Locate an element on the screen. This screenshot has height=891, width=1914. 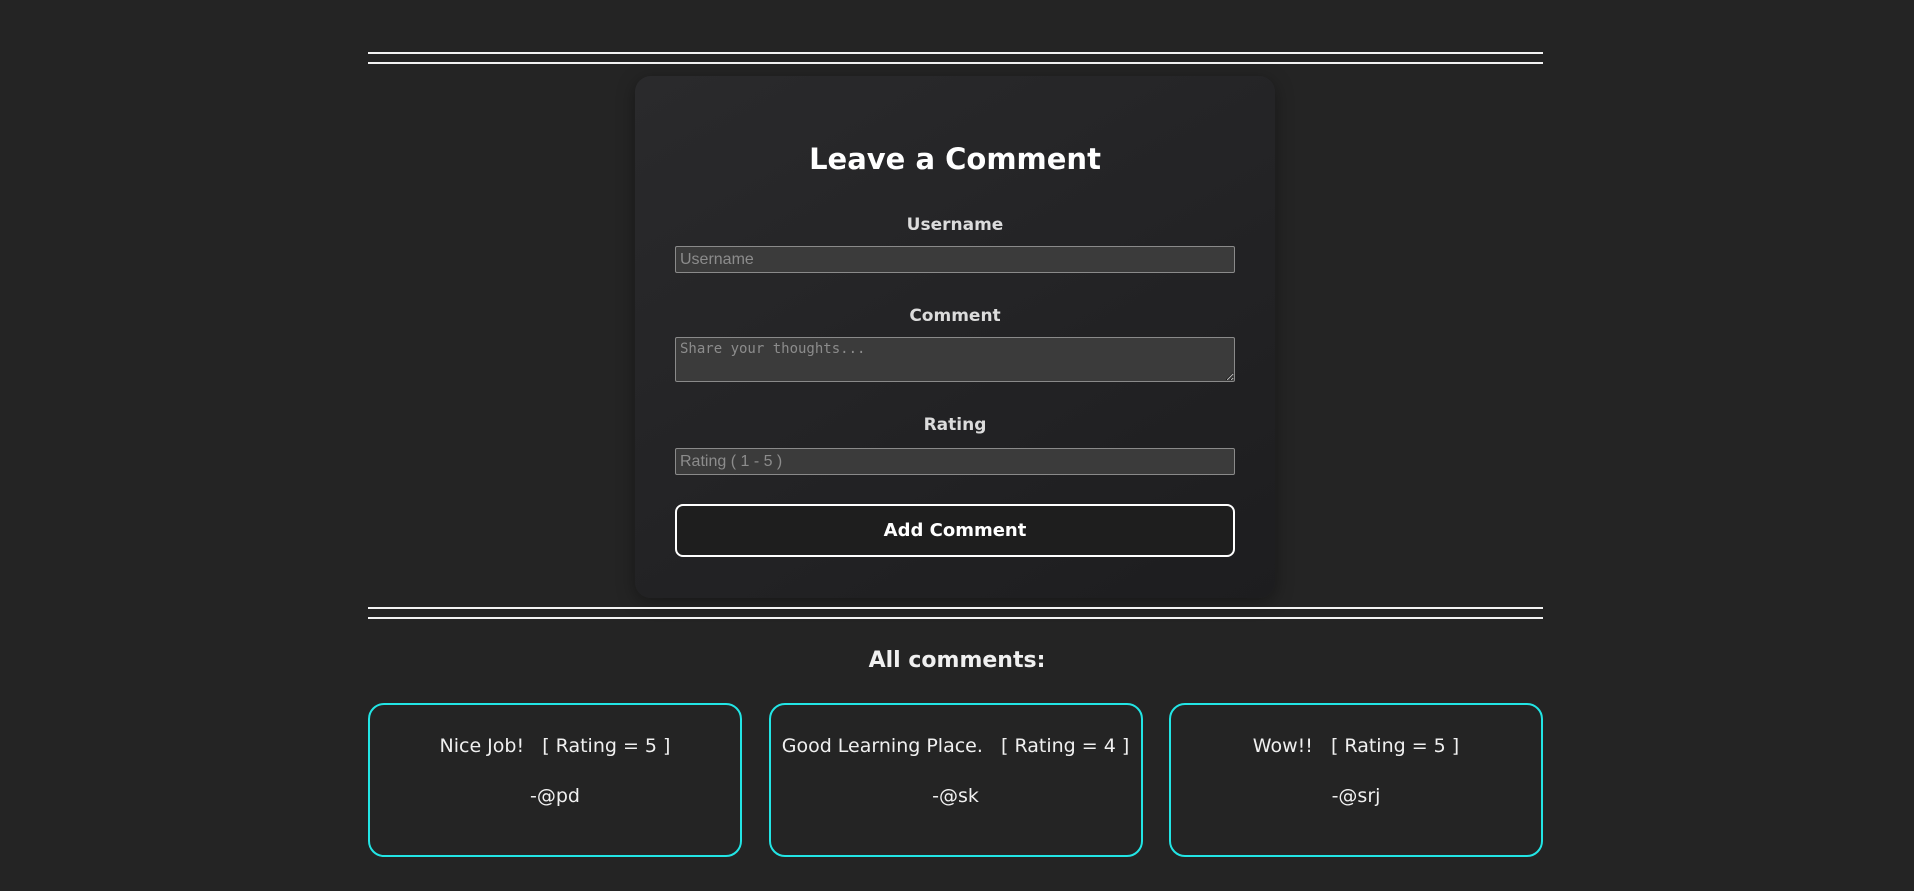
rating-label: Rating is located at coordinates (955, 425).